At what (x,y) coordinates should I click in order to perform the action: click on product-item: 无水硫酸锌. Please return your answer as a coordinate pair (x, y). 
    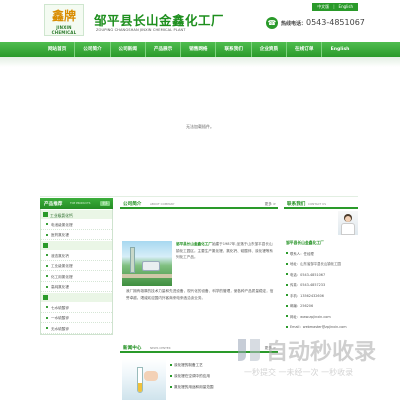
    Looking at the image, I should click on (76, 328).